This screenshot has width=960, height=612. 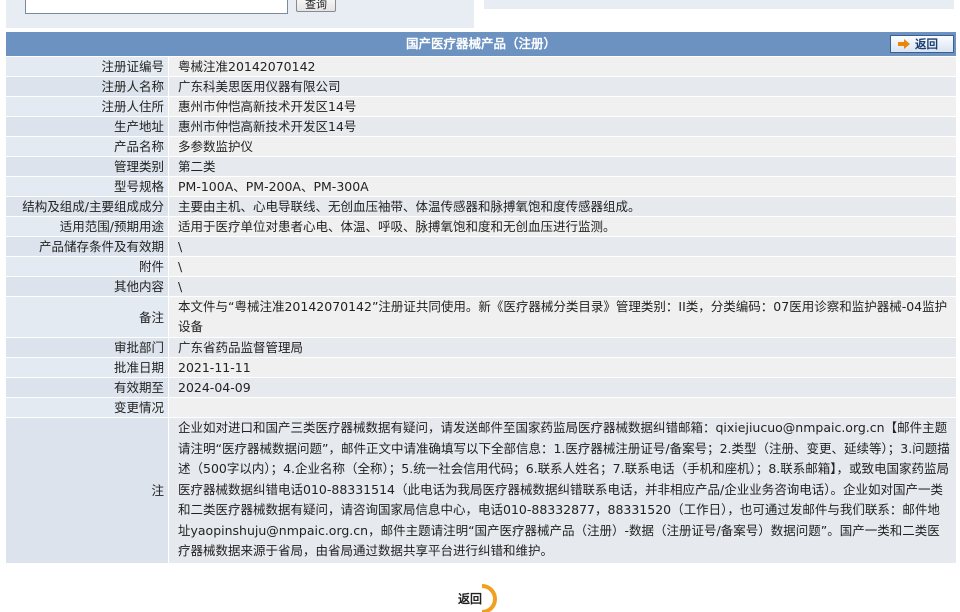 I want to click on field-row-valid-until: 有效期至 2024-04-09, so click(x=481, y=387).